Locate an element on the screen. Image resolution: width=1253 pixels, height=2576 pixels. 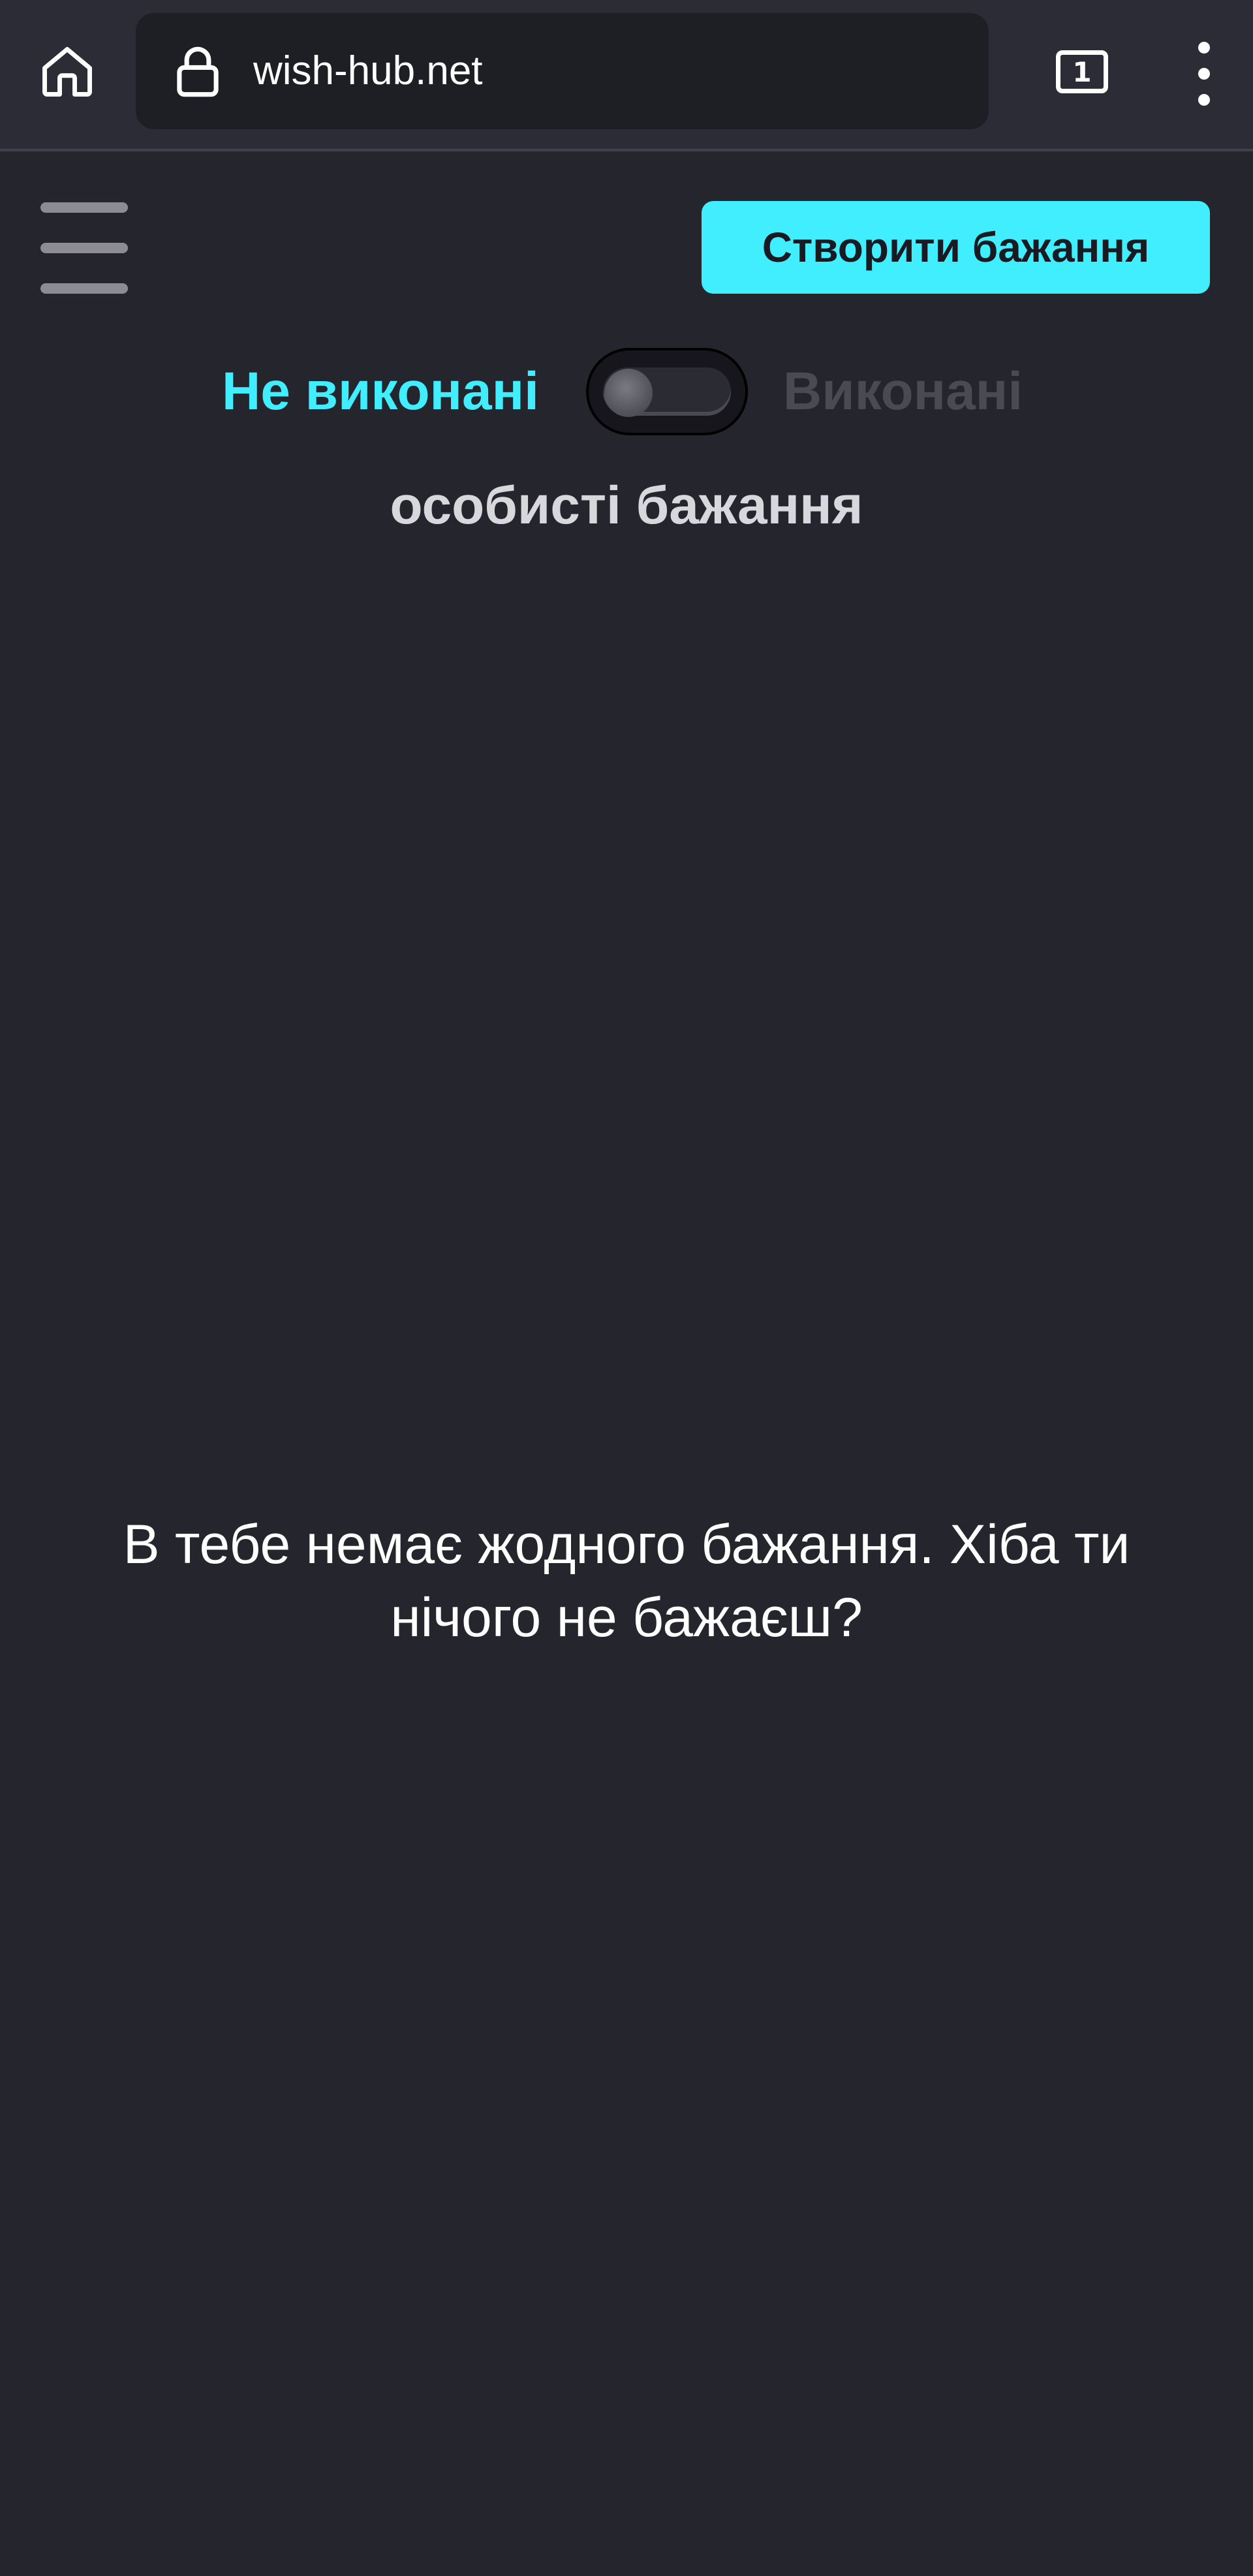
browser-toolbar: wish-hub.net 1 is located at coordinates (626, 75).